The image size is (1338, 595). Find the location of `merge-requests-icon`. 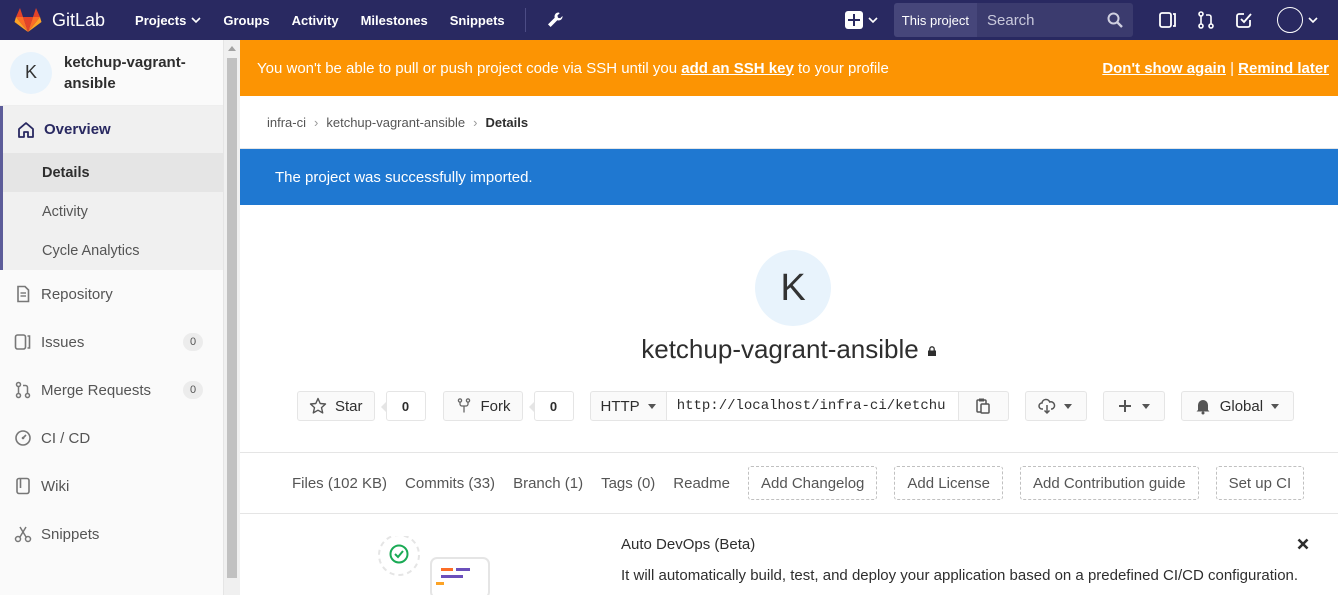

merge-requests-icon is located at coordinates (1206, 20).